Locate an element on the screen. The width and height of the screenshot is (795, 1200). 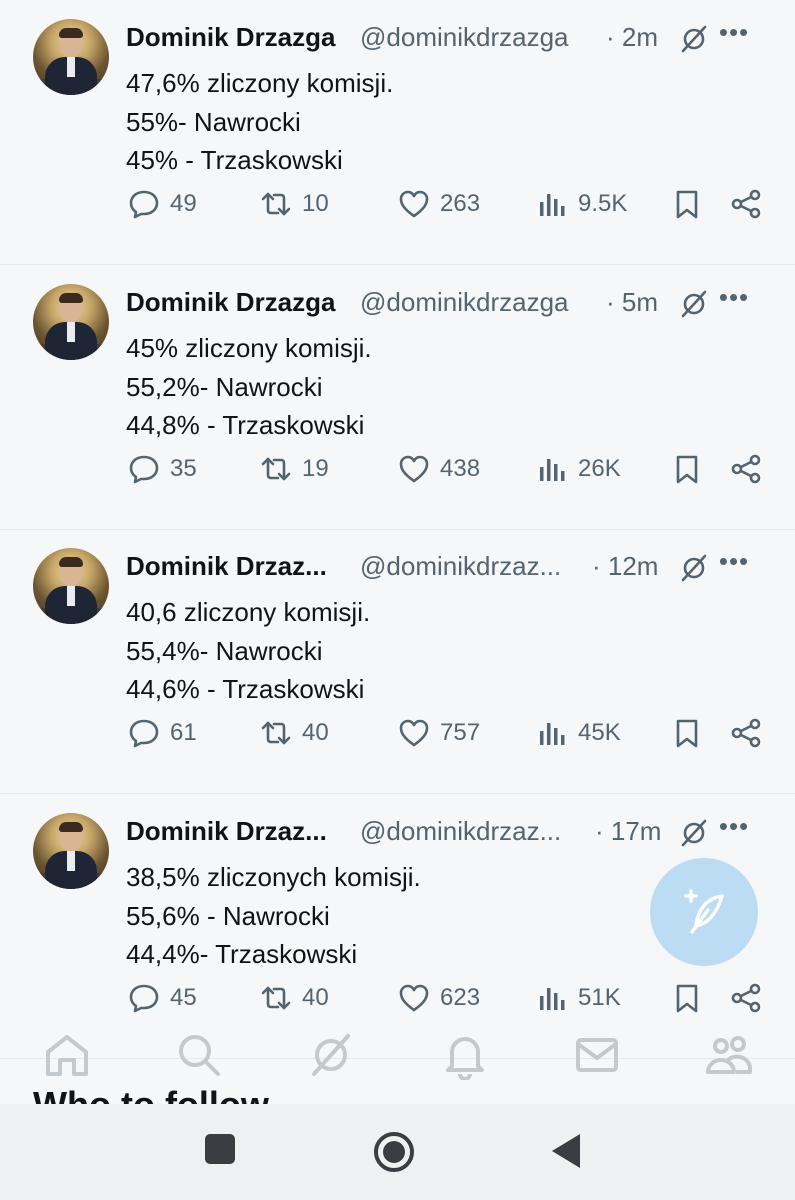
system-navigation-bar is located at coordinates (397, 1152).